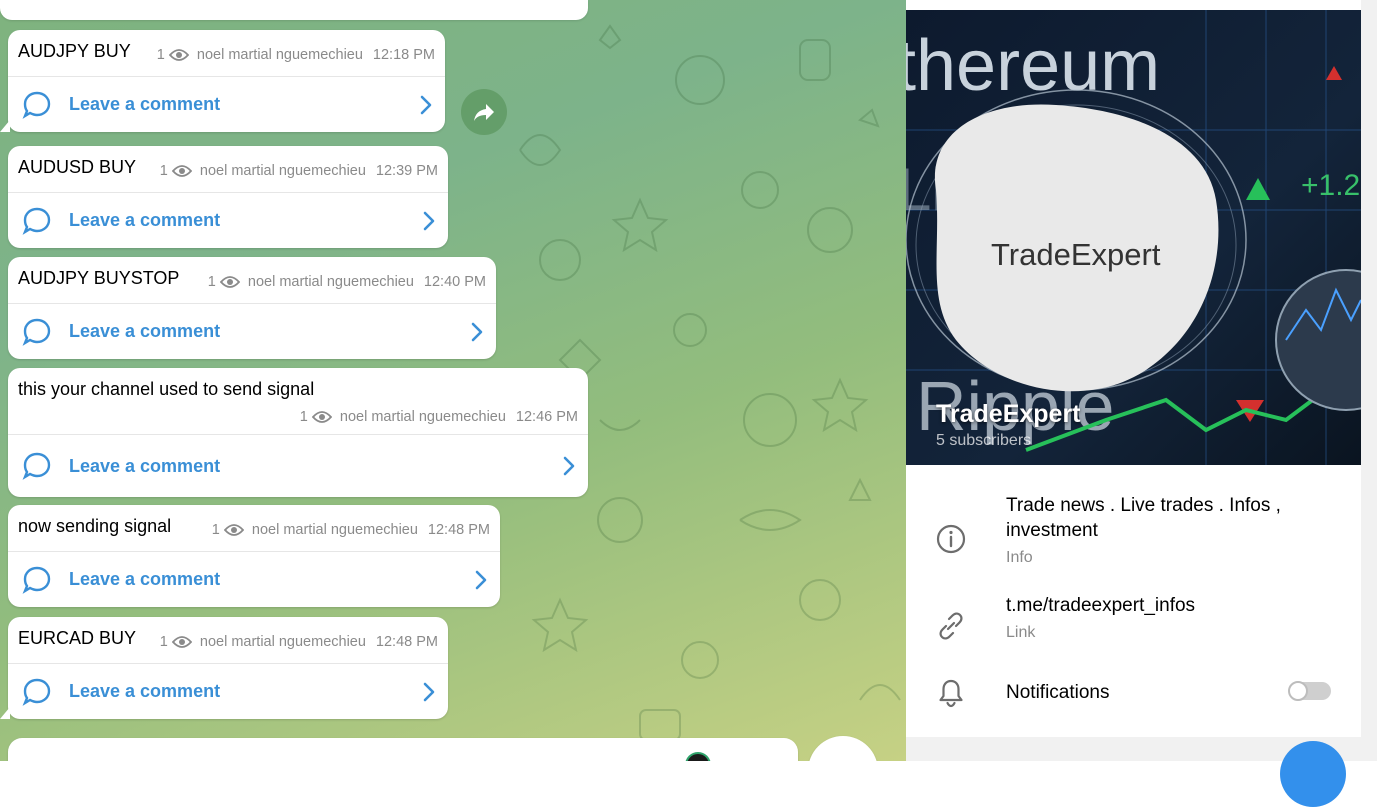 Image resolution: width=1377 pixels, height=807 pixels. What do you see at coordinates (1309, 691) in the screenshot?
I see `notifications-toggle` at bounding box center [1309, 691].